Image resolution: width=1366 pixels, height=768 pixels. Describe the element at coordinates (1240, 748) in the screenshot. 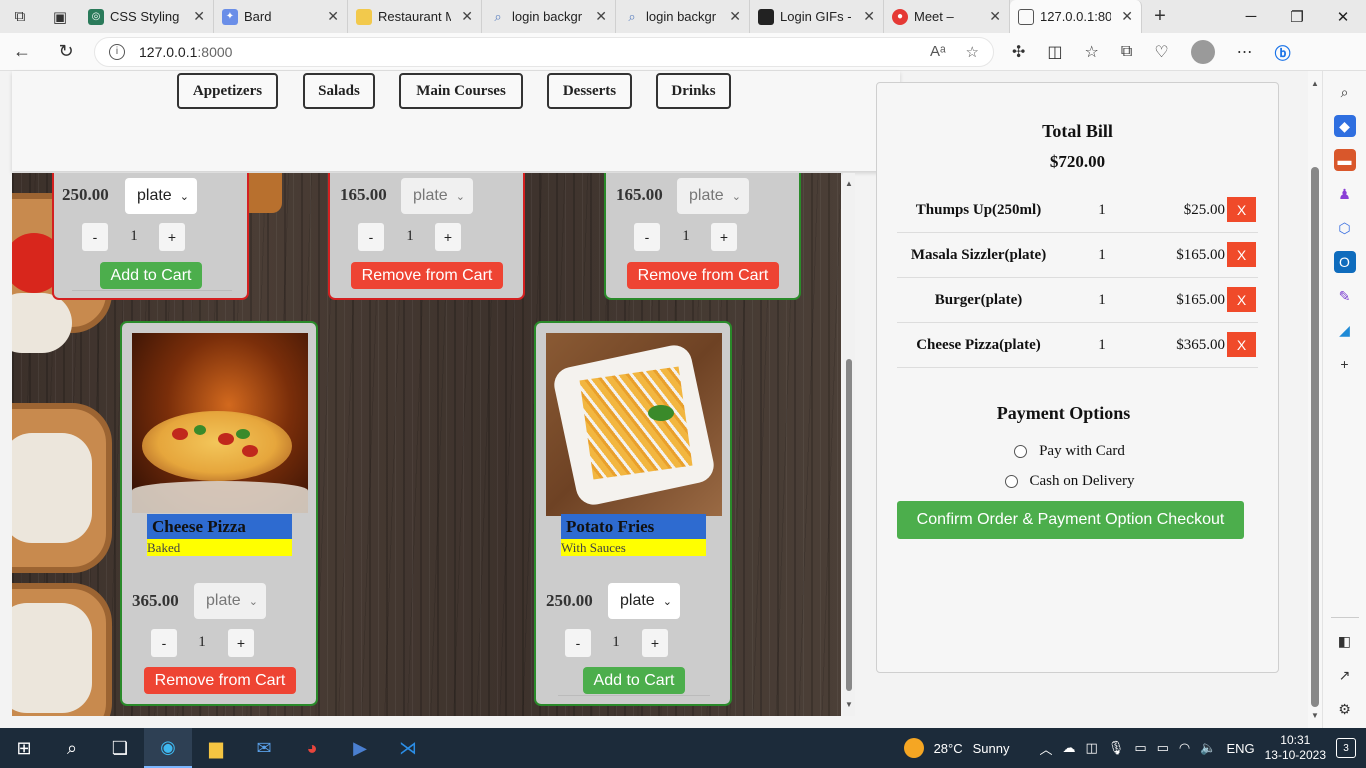

I see `language-indicator: ENG` at that location.